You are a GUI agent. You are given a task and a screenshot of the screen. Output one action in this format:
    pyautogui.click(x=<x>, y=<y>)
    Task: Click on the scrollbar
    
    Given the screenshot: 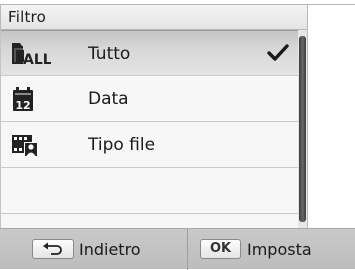 What is the action you would take?
    pyautogui.click(x=303, y=129)
    